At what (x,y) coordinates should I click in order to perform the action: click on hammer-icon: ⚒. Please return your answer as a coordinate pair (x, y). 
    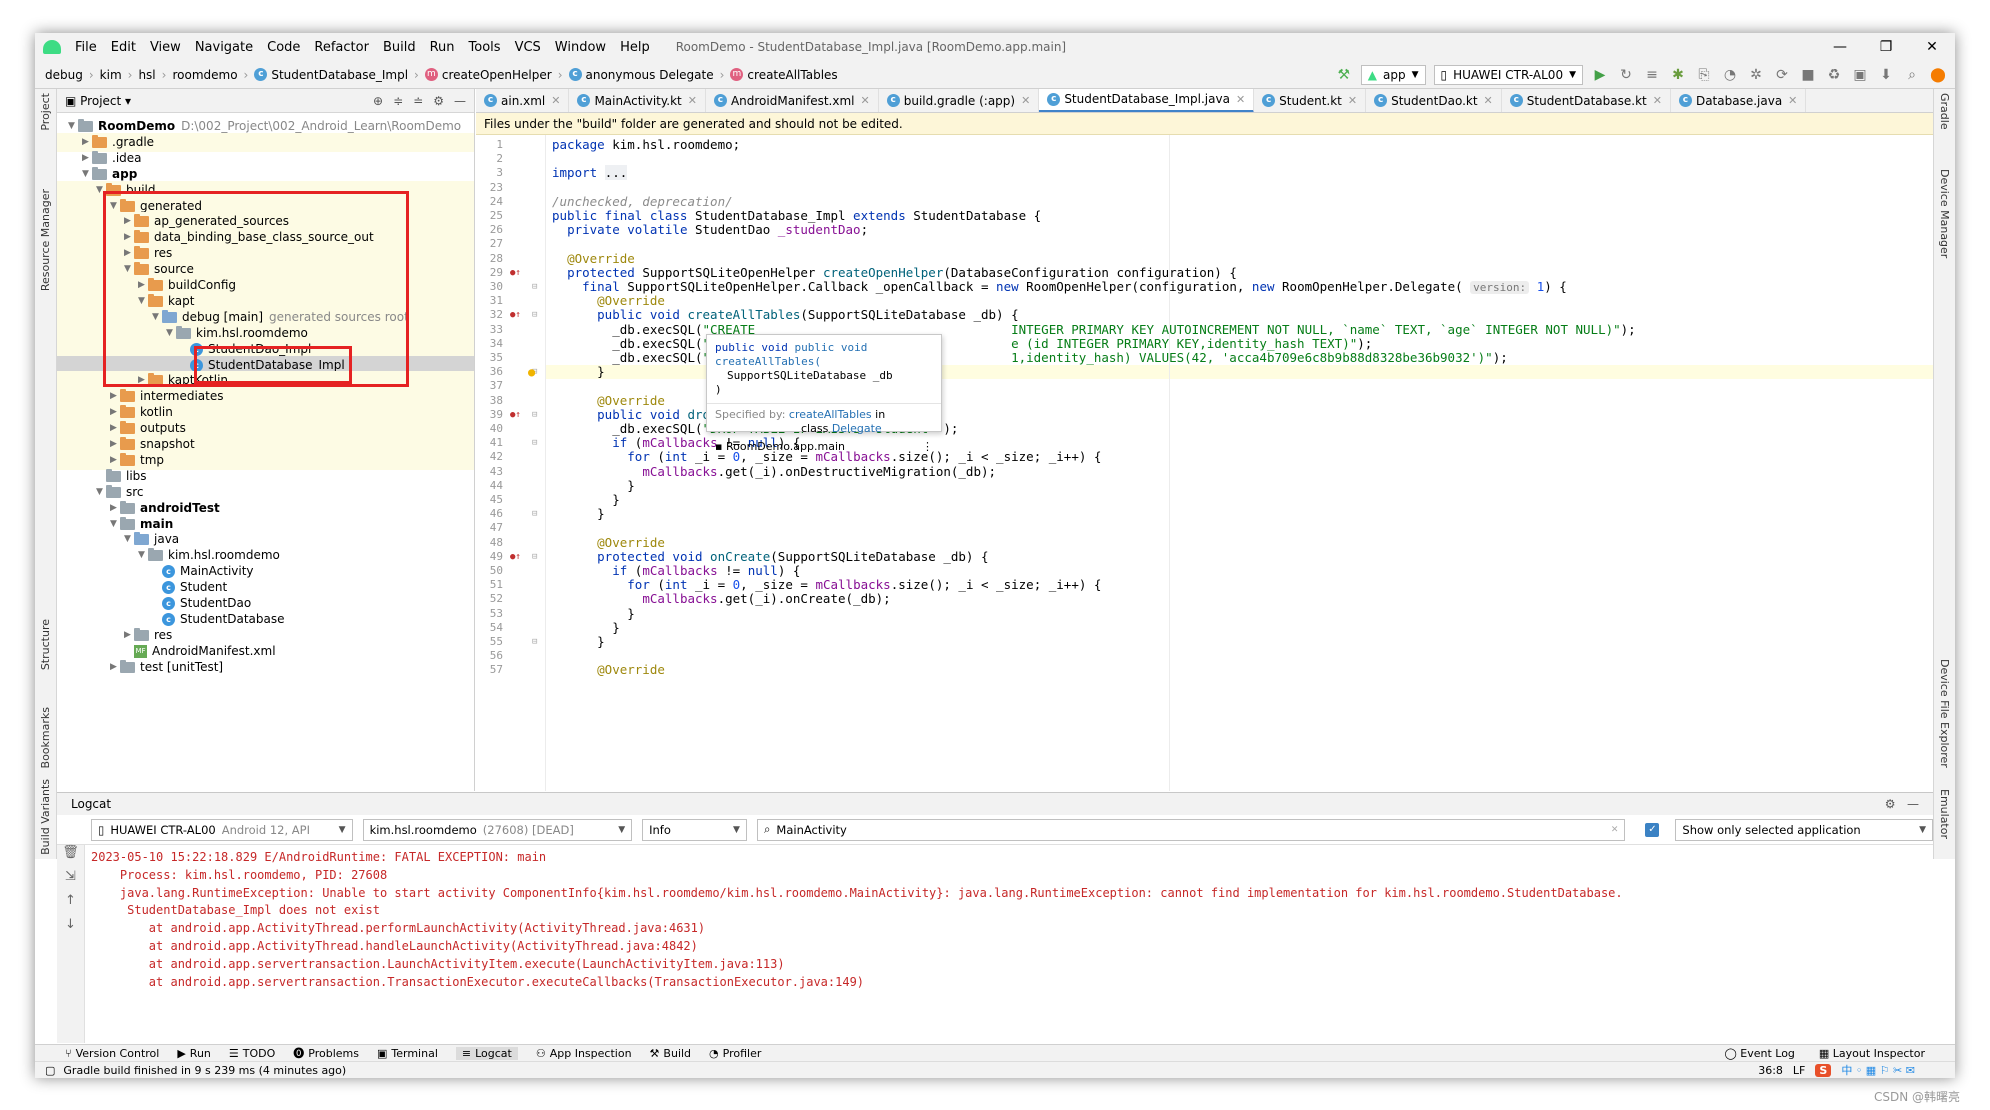
    Looking at the image, I should click on (1344, 75).